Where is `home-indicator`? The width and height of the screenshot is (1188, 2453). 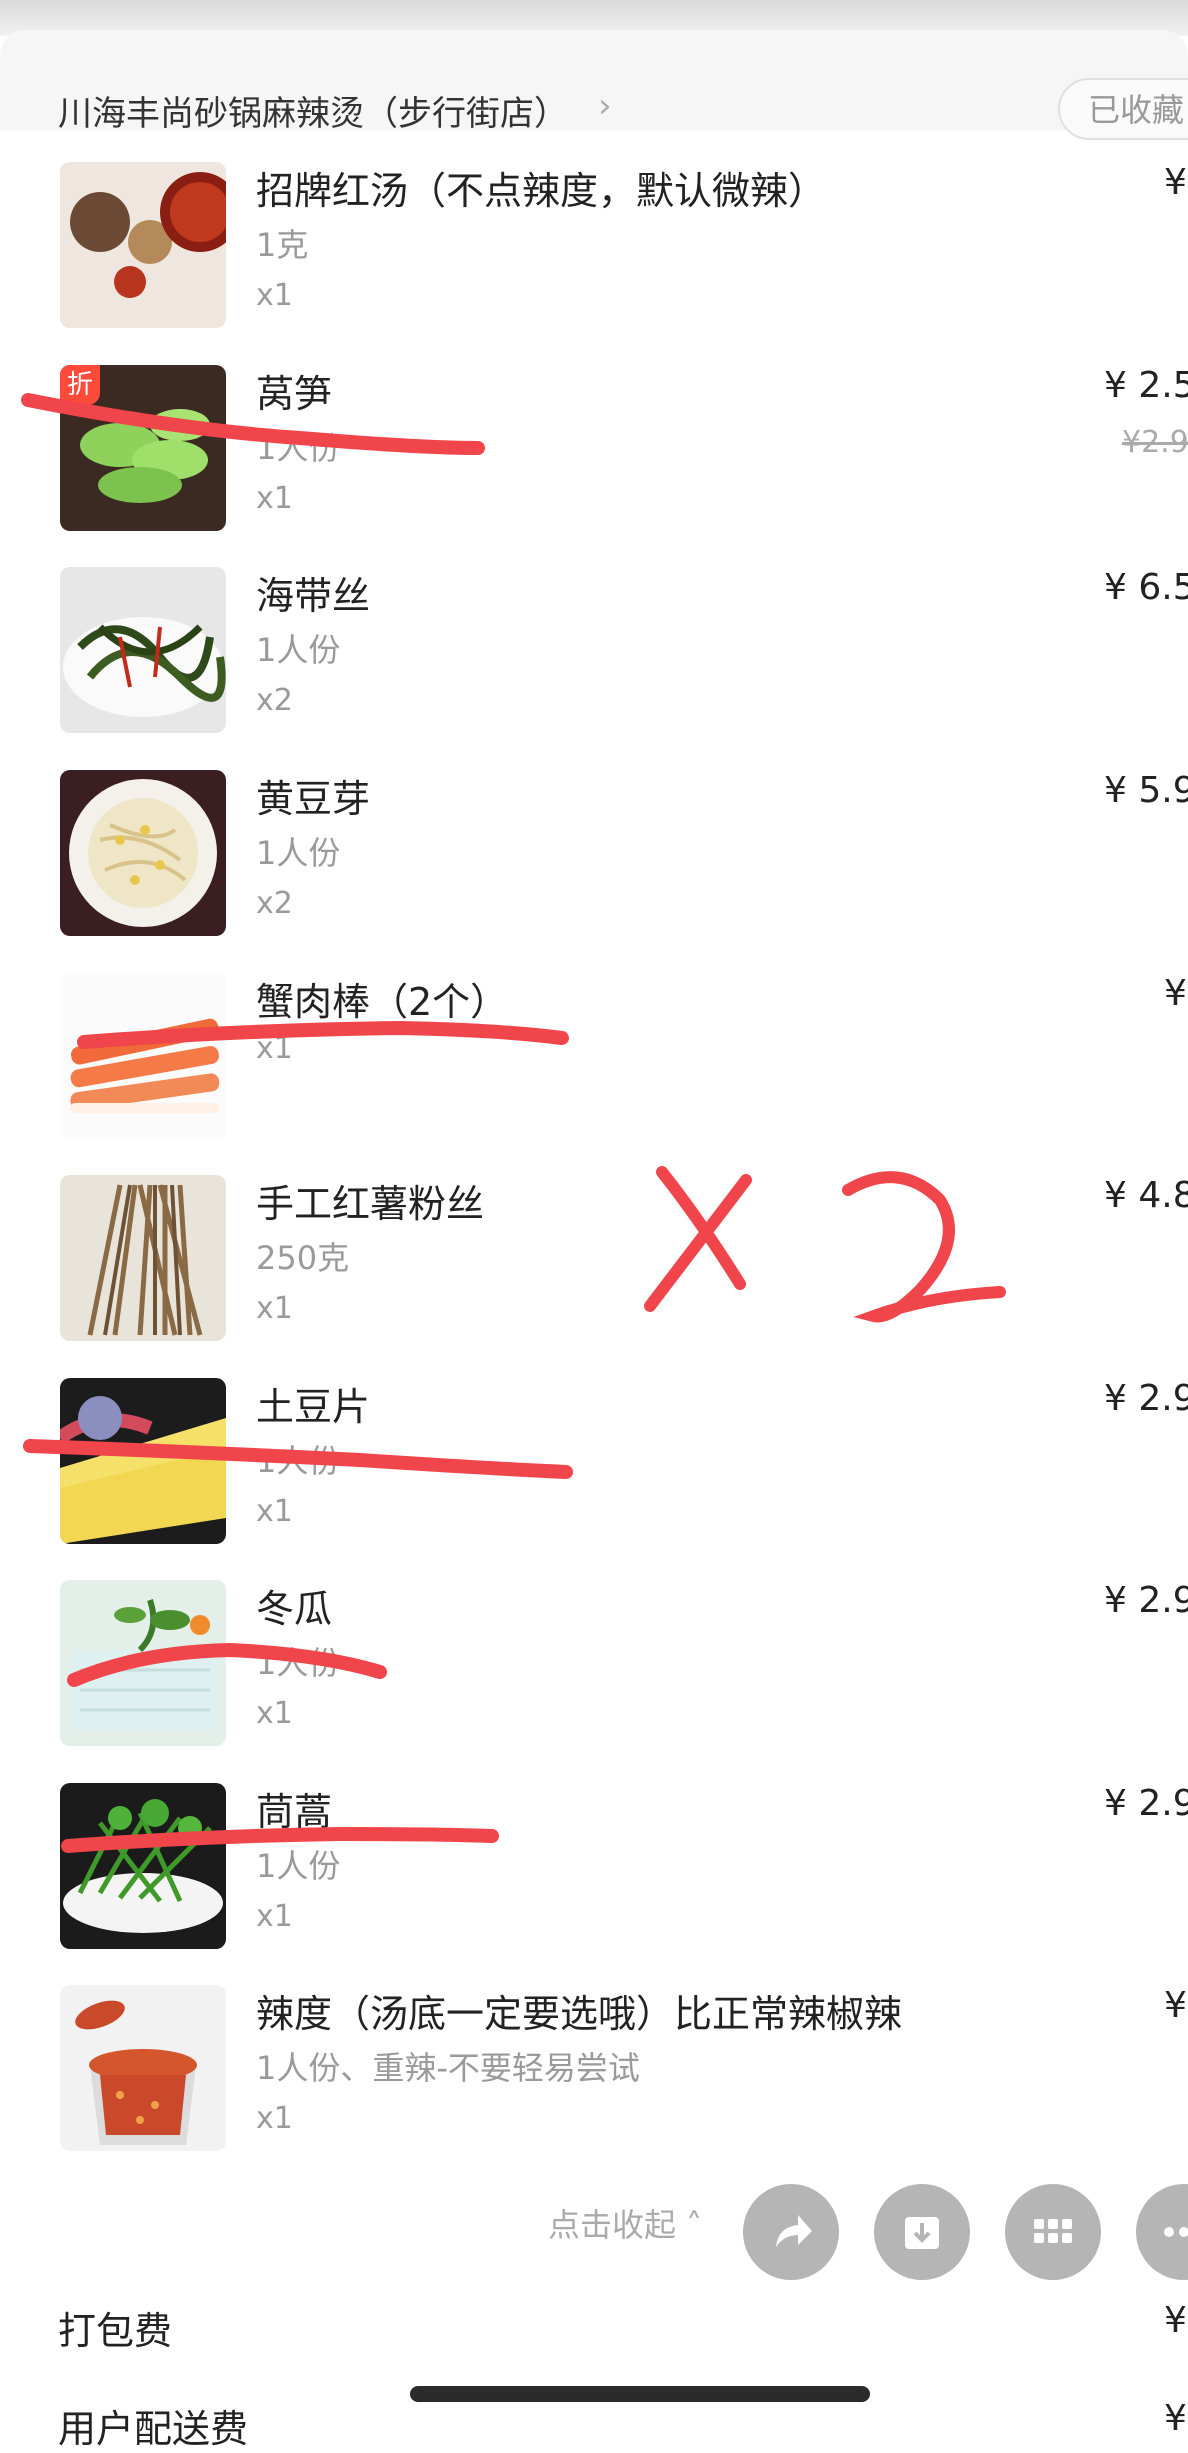 home-indicator is located at coordinates (640, 2394).